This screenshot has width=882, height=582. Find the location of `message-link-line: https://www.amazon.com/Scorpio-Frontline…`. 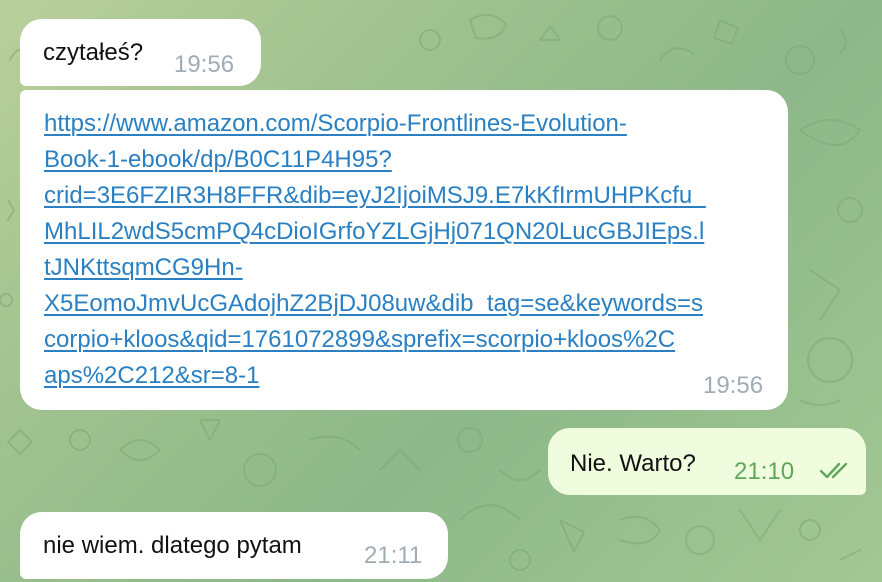

message-link-line: https://www.amazon.com/Scorpio-Frontline… is located at coordinates (335, 124).